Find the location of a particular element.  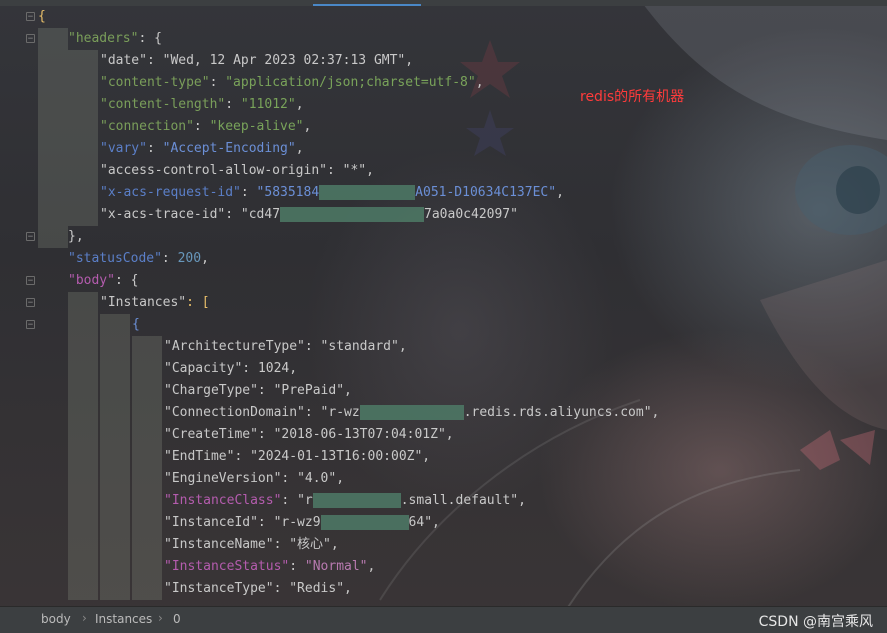

code-token: "date" is located at coordinates (123, 60).